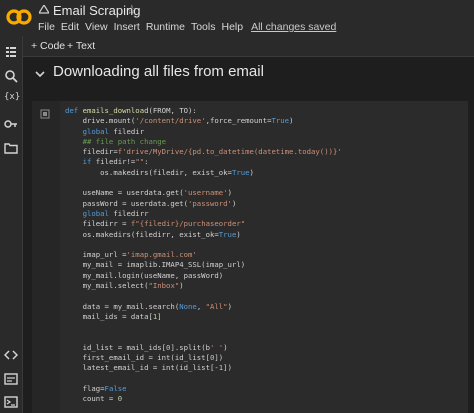  I want to click on menu-file: File, so click(46, 27).